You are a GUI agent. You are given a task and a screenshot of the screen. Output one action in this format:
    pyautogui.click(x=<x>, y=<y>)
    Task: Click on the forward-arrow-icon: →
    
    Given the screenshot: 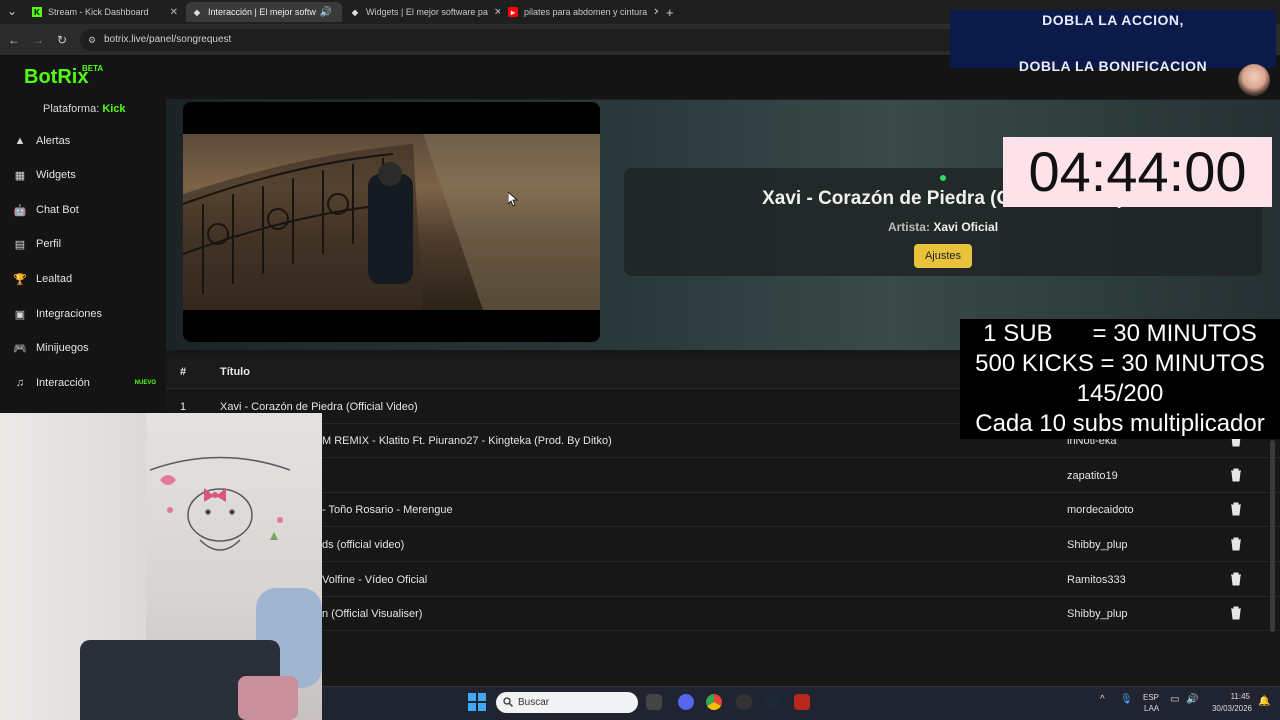 What is the action you would take?
    pyautogui.click(x=38, y=40)
    